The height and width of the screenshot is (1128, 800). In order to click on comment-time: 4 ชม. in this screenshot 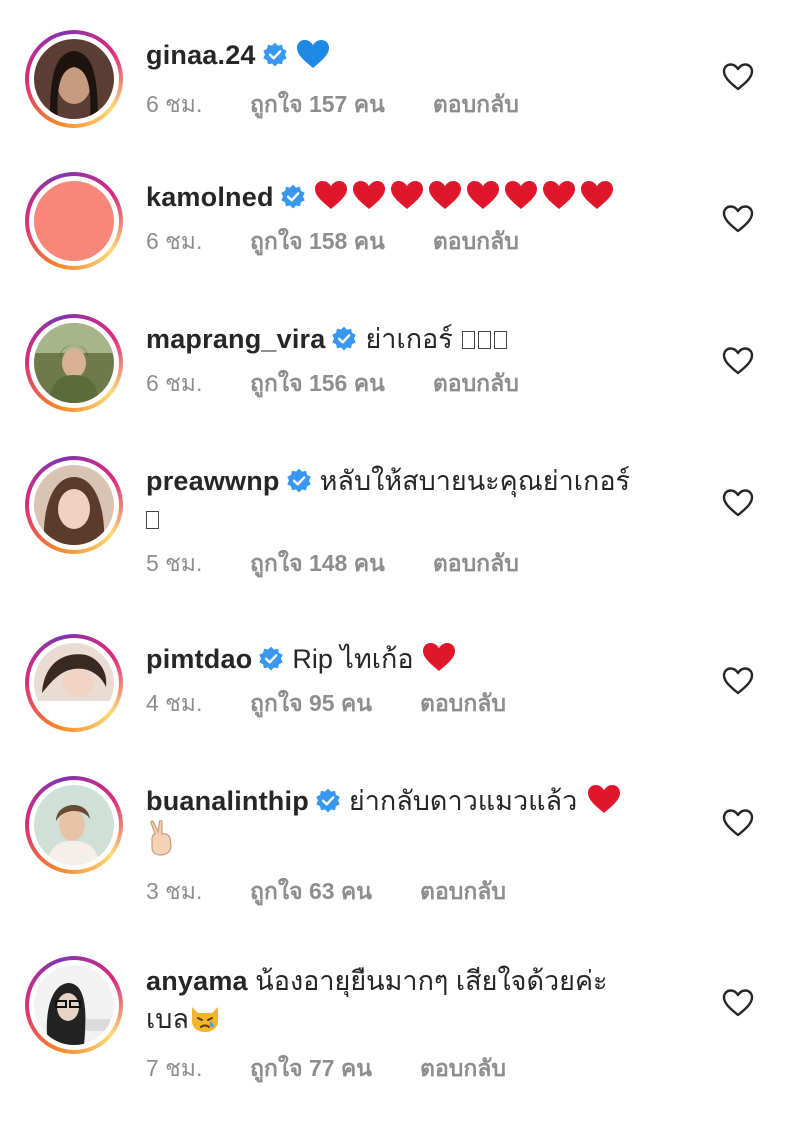, I will do `click(174, 703)`.